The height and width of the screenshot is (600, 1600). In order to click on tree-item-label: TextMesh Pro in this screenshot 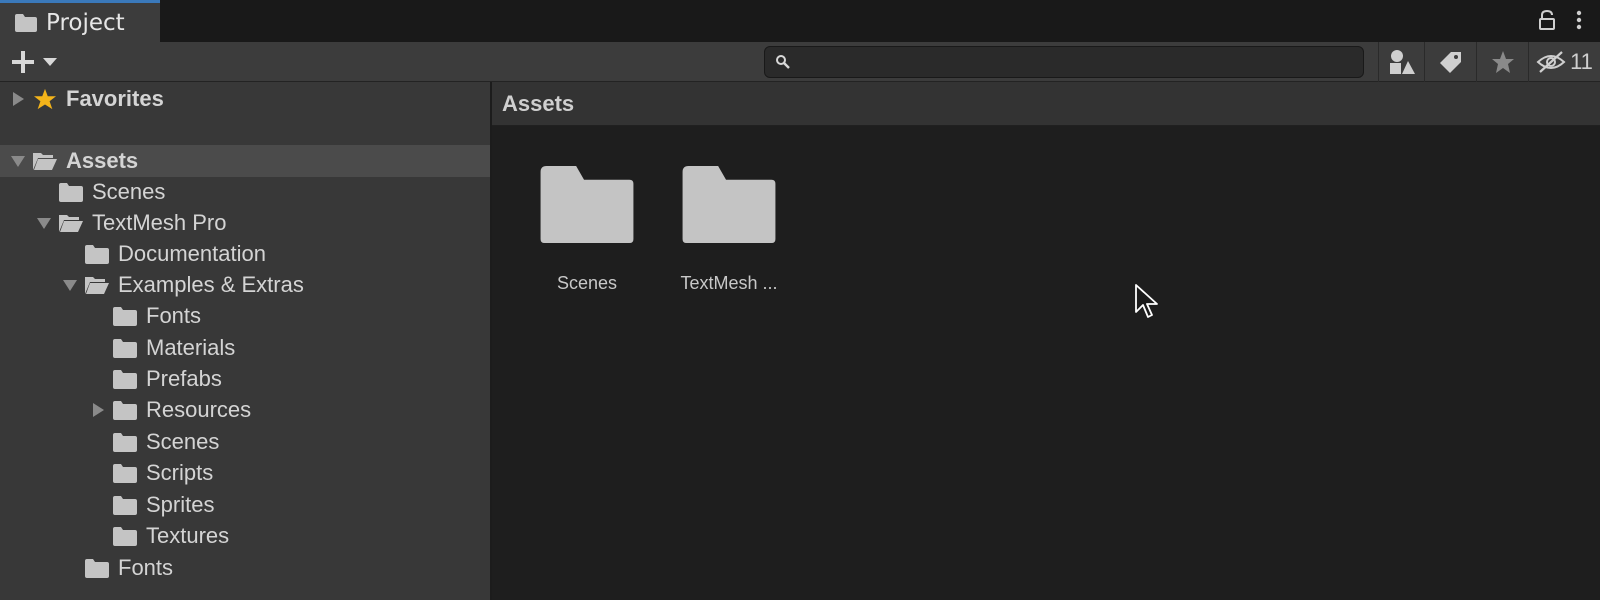, I will do `click(159, 222)`.